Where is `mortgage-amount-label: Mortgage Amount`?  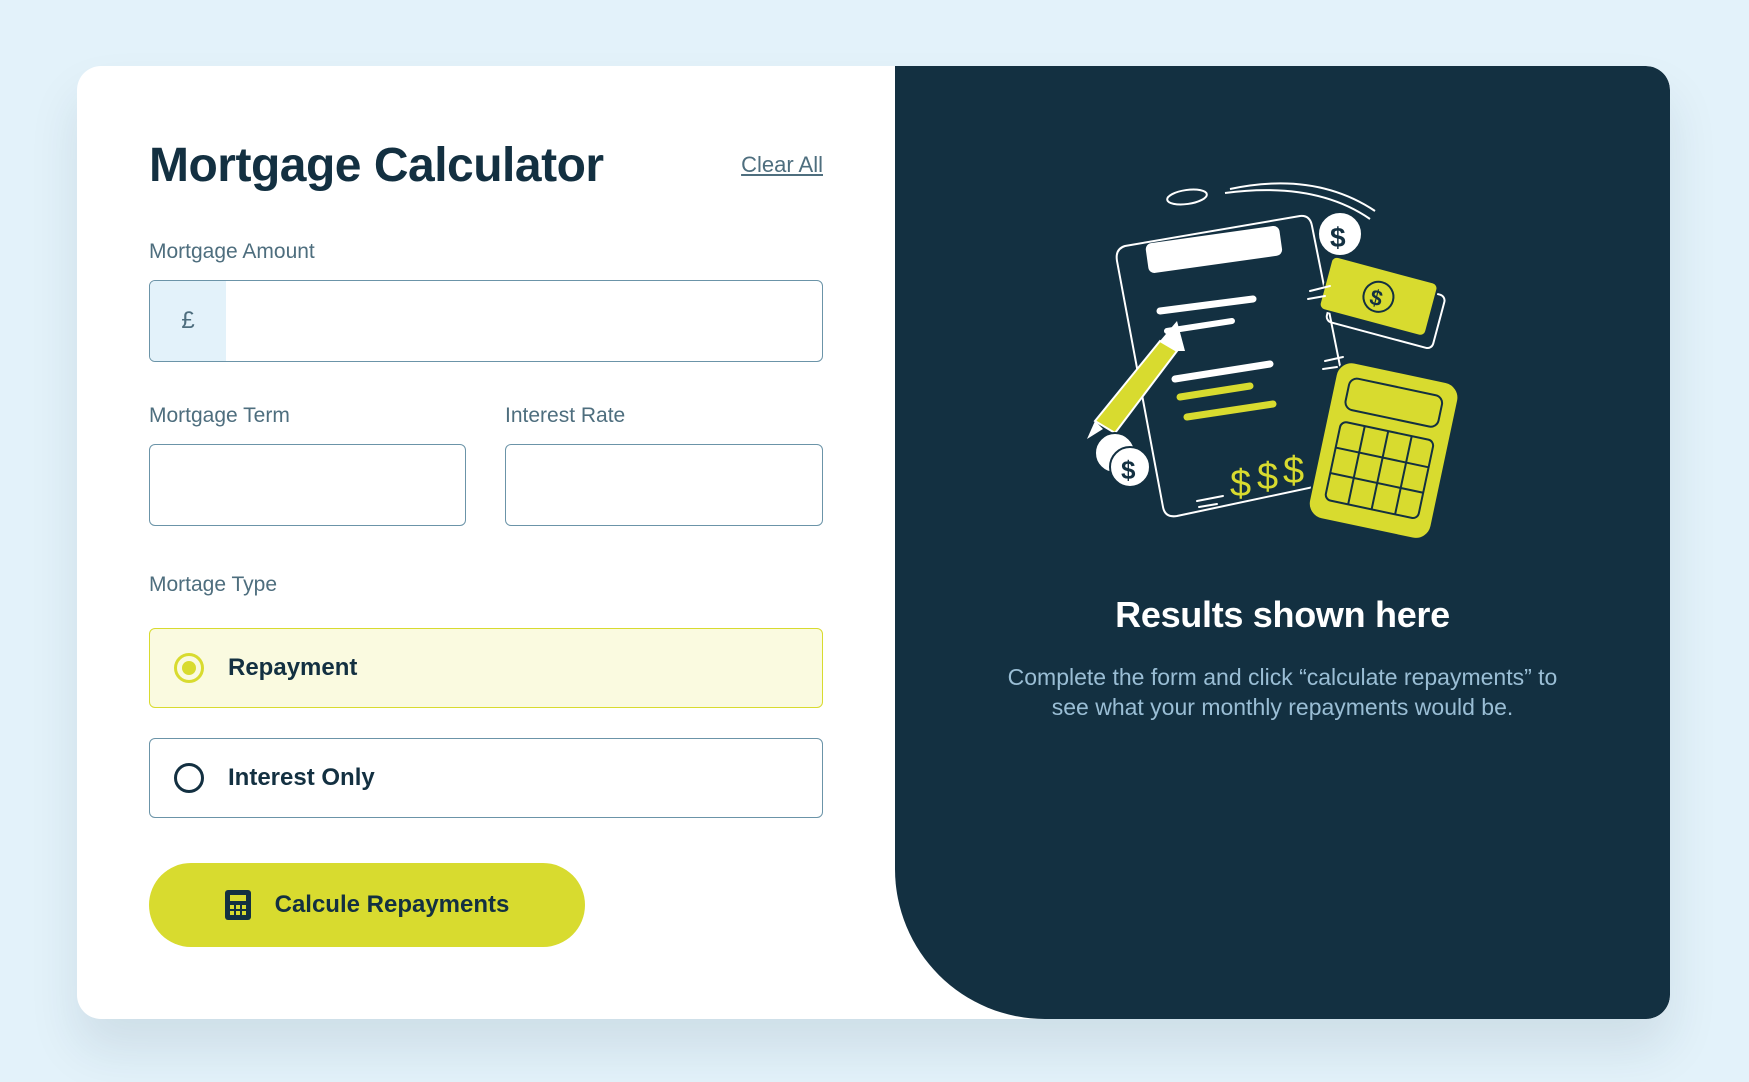 mortgage-amount-label: Mortgage Amount is located at coordinates (232, 251).